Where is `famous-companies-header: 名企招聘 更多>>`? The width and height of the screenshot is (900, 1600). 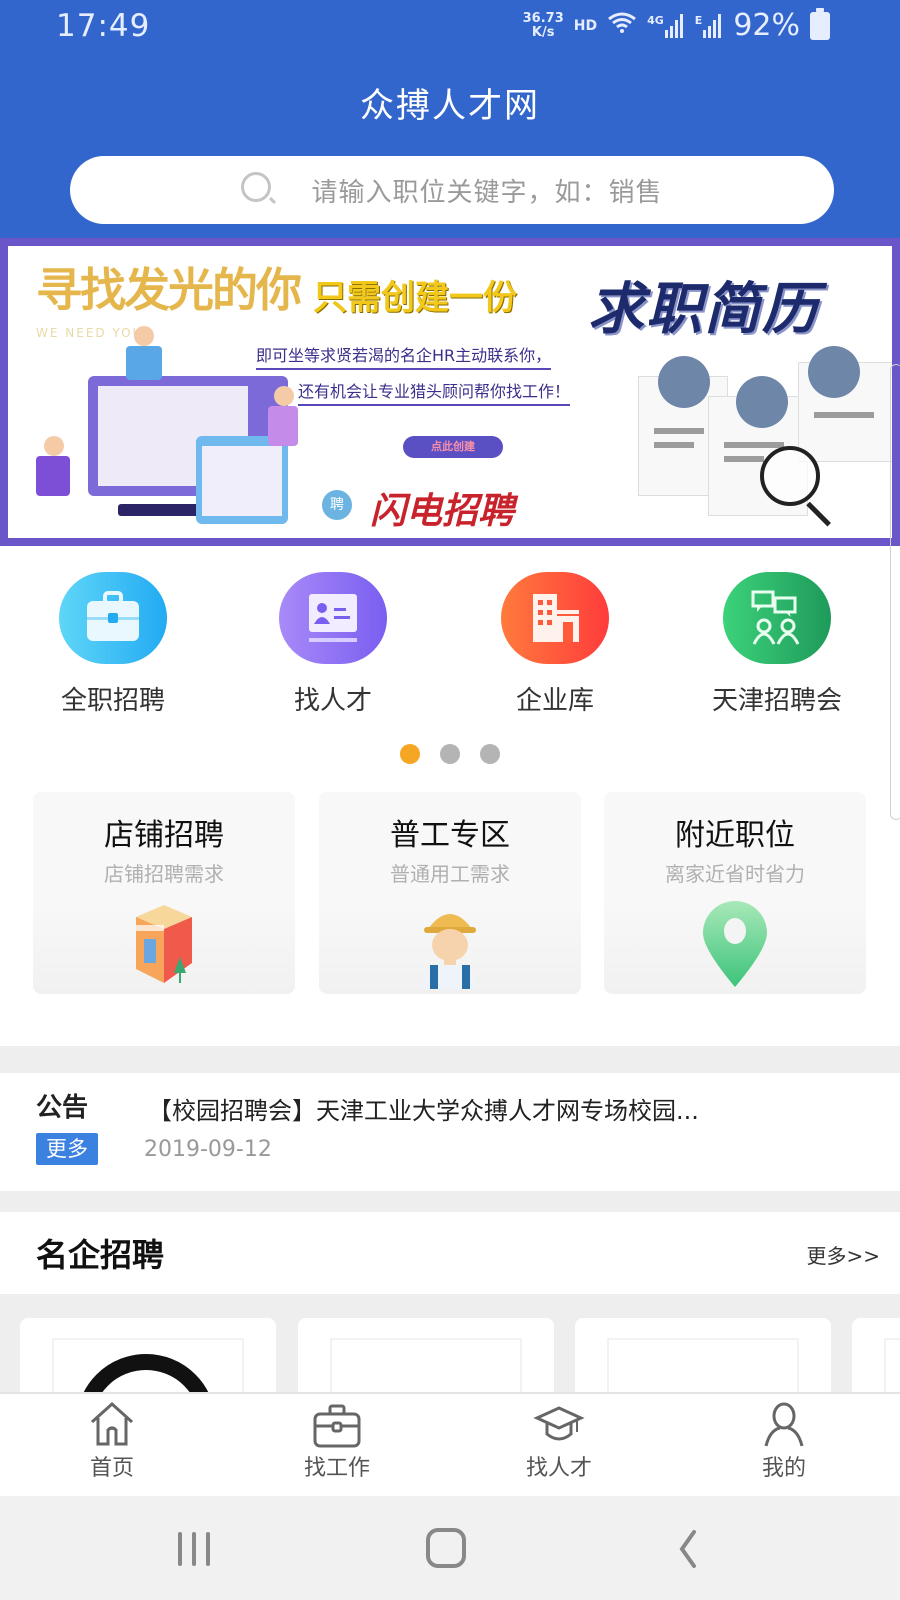
famous-companies-header: 名企招聘 更多>> is located at coordinates (450, 1253).